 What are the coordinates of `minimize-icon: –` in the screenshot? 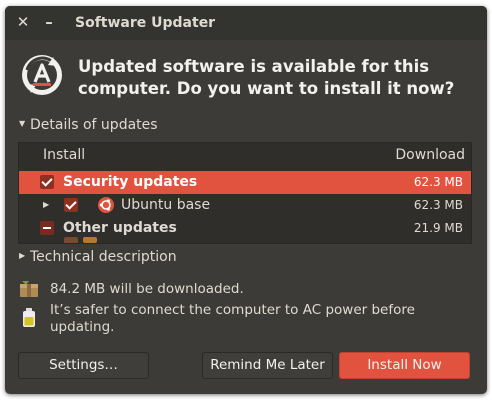 It's located at (49, 22).